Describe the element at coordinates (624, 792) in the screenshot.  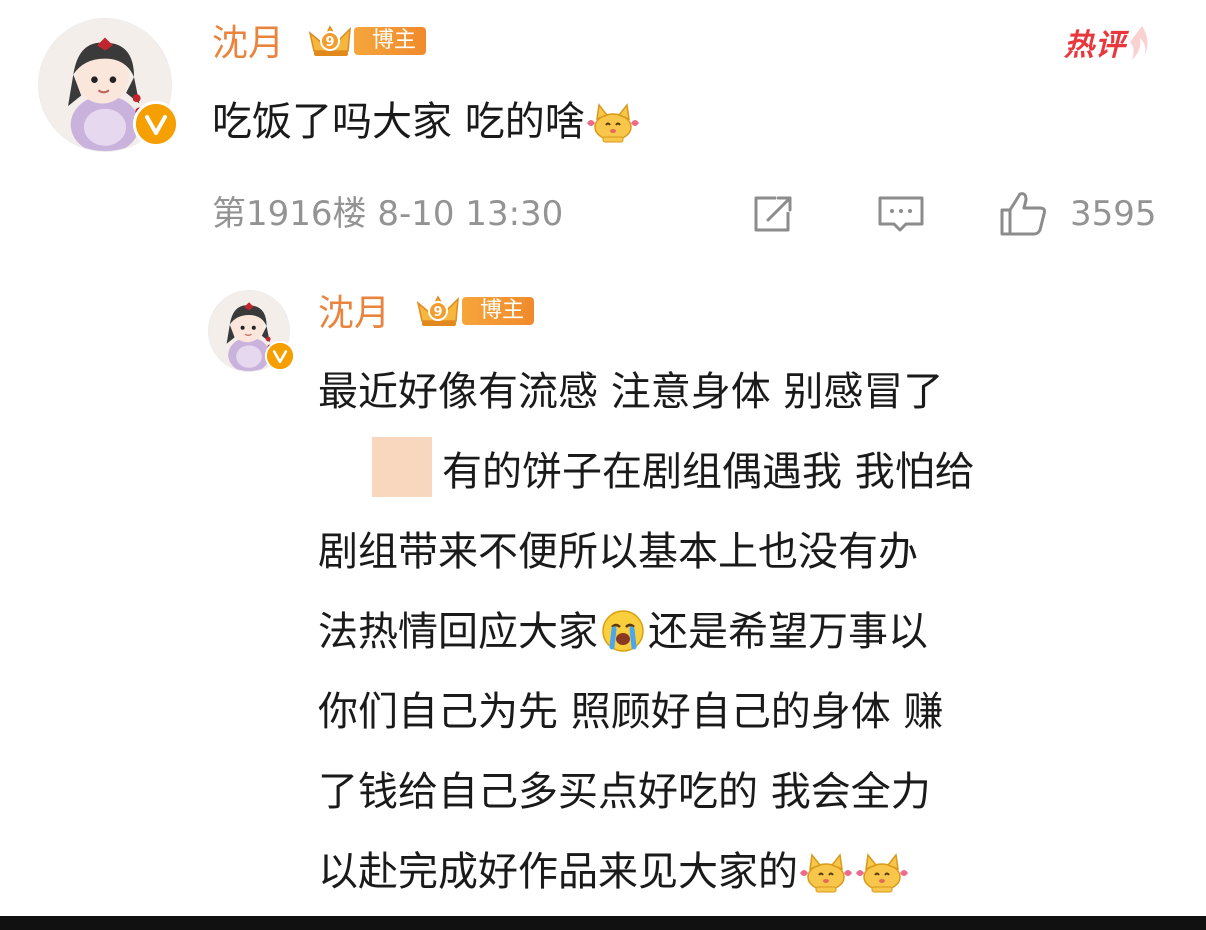
I see `reply-line: 了钱给自己多买点好吃的 我会全力` at that location.